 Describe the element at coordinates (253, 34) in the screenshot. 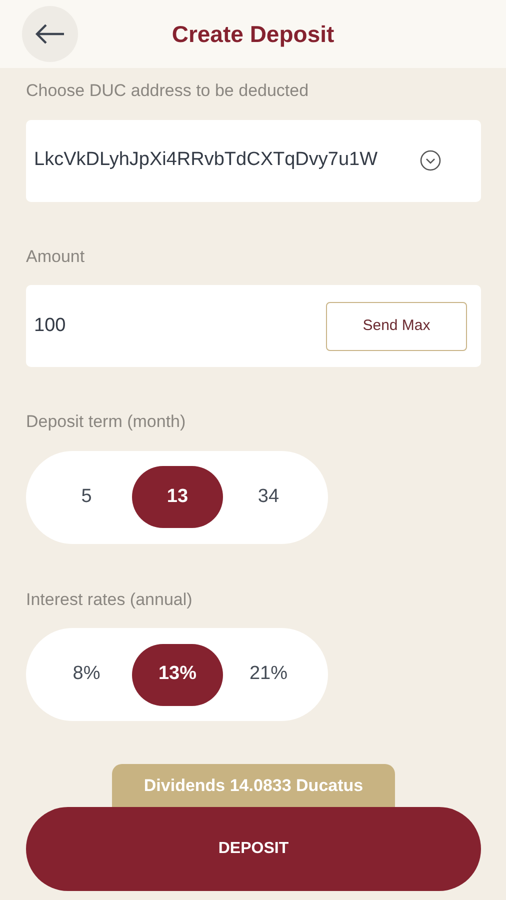

I see `page-title: Create Deposit` at that location.